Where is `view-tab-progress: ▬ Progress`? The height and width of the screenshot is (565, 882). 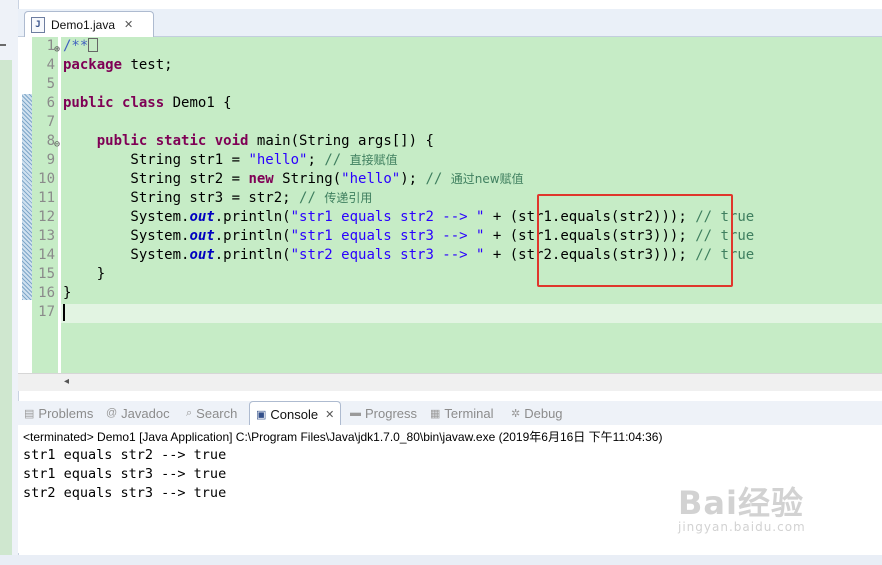 view-tab-progress: ▬ Progress is located at coordinates (383, 413).